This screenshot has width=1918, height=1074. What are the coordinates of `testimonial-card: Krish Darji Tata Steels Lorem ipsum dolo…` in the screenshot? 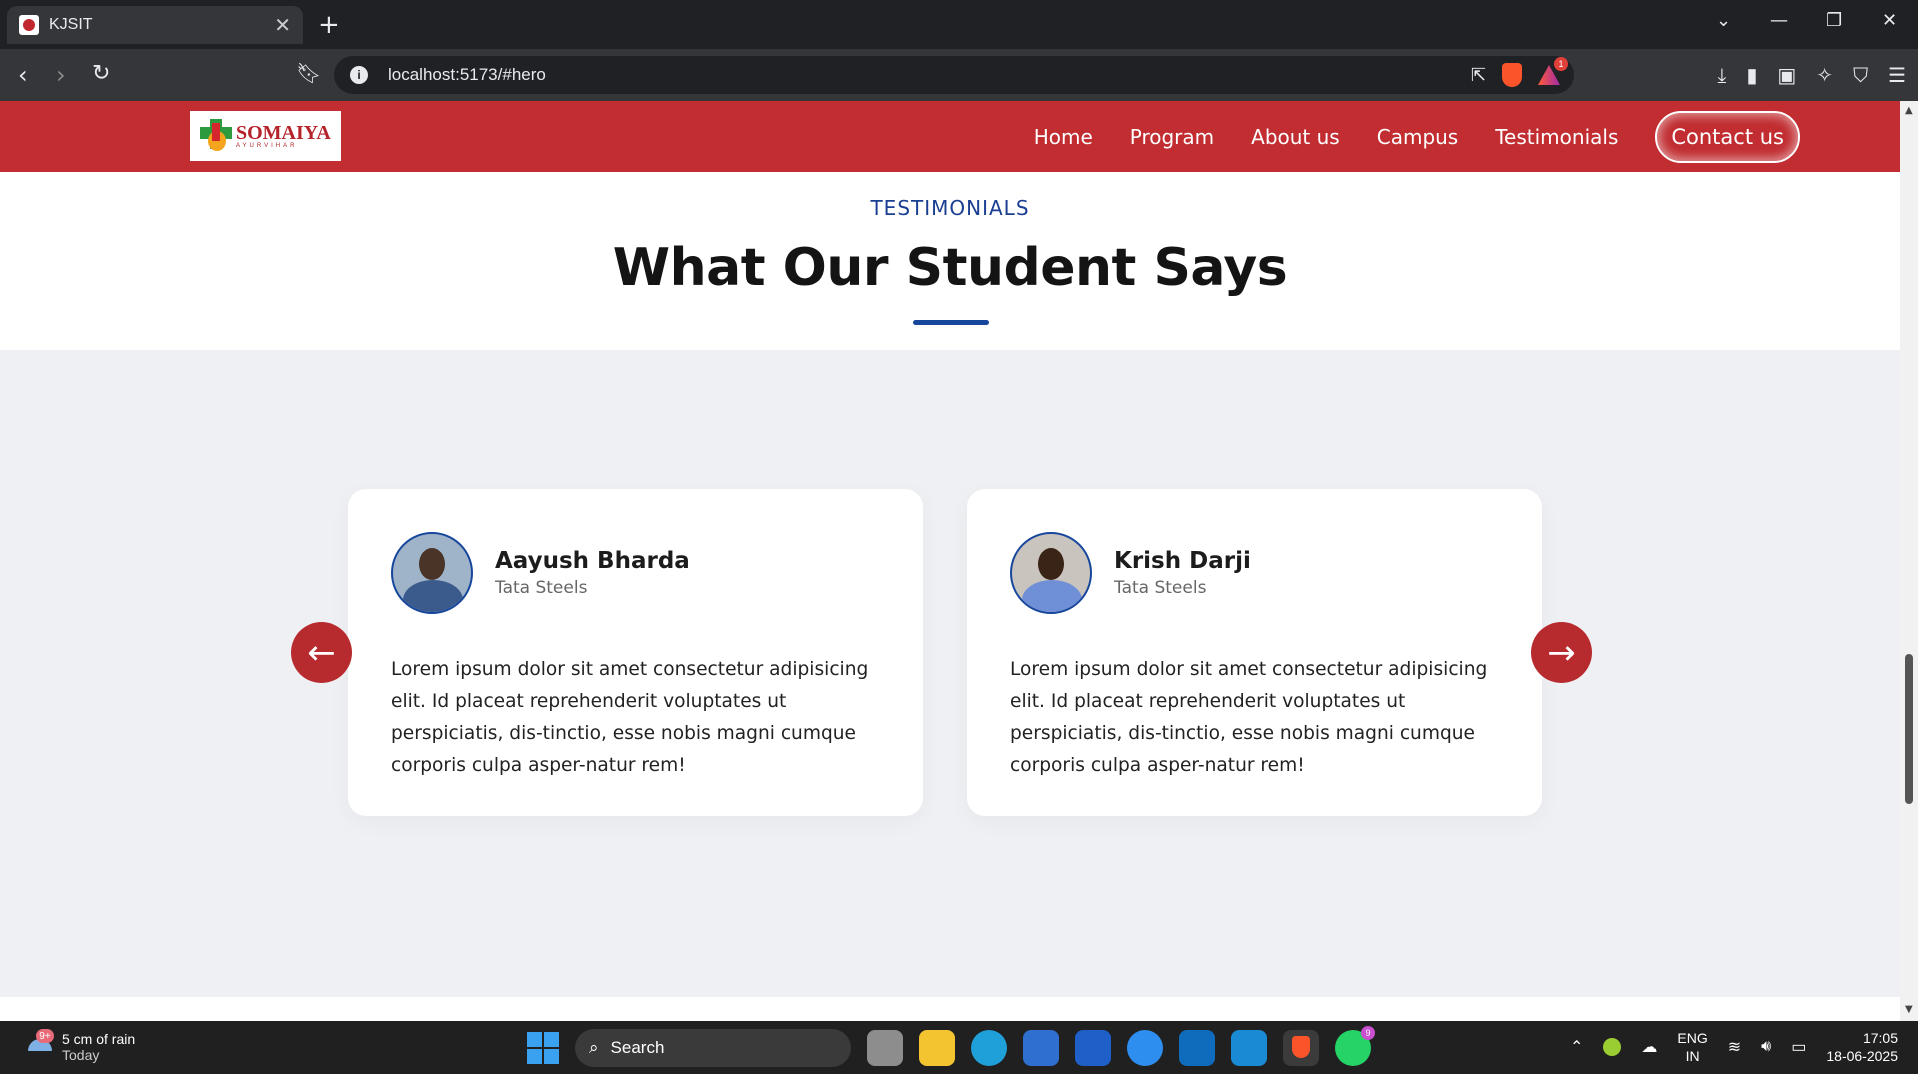 It's located at (1254, 652).